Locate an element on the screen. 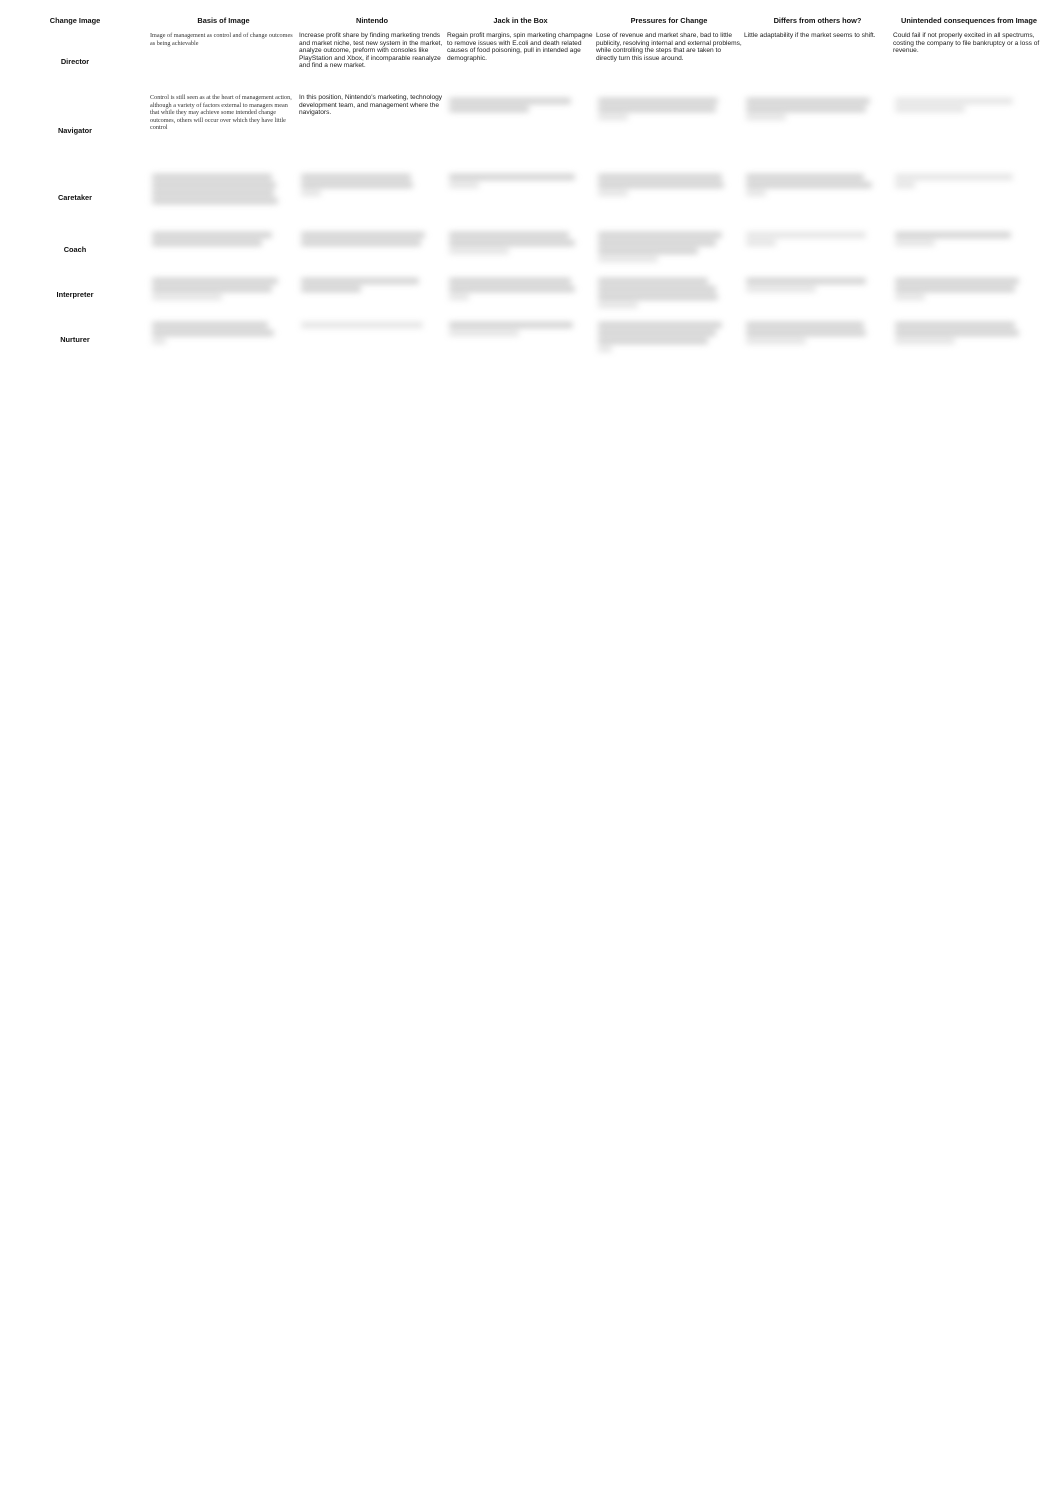  table-row-coach: Coach is located at coordinates (523, 249).